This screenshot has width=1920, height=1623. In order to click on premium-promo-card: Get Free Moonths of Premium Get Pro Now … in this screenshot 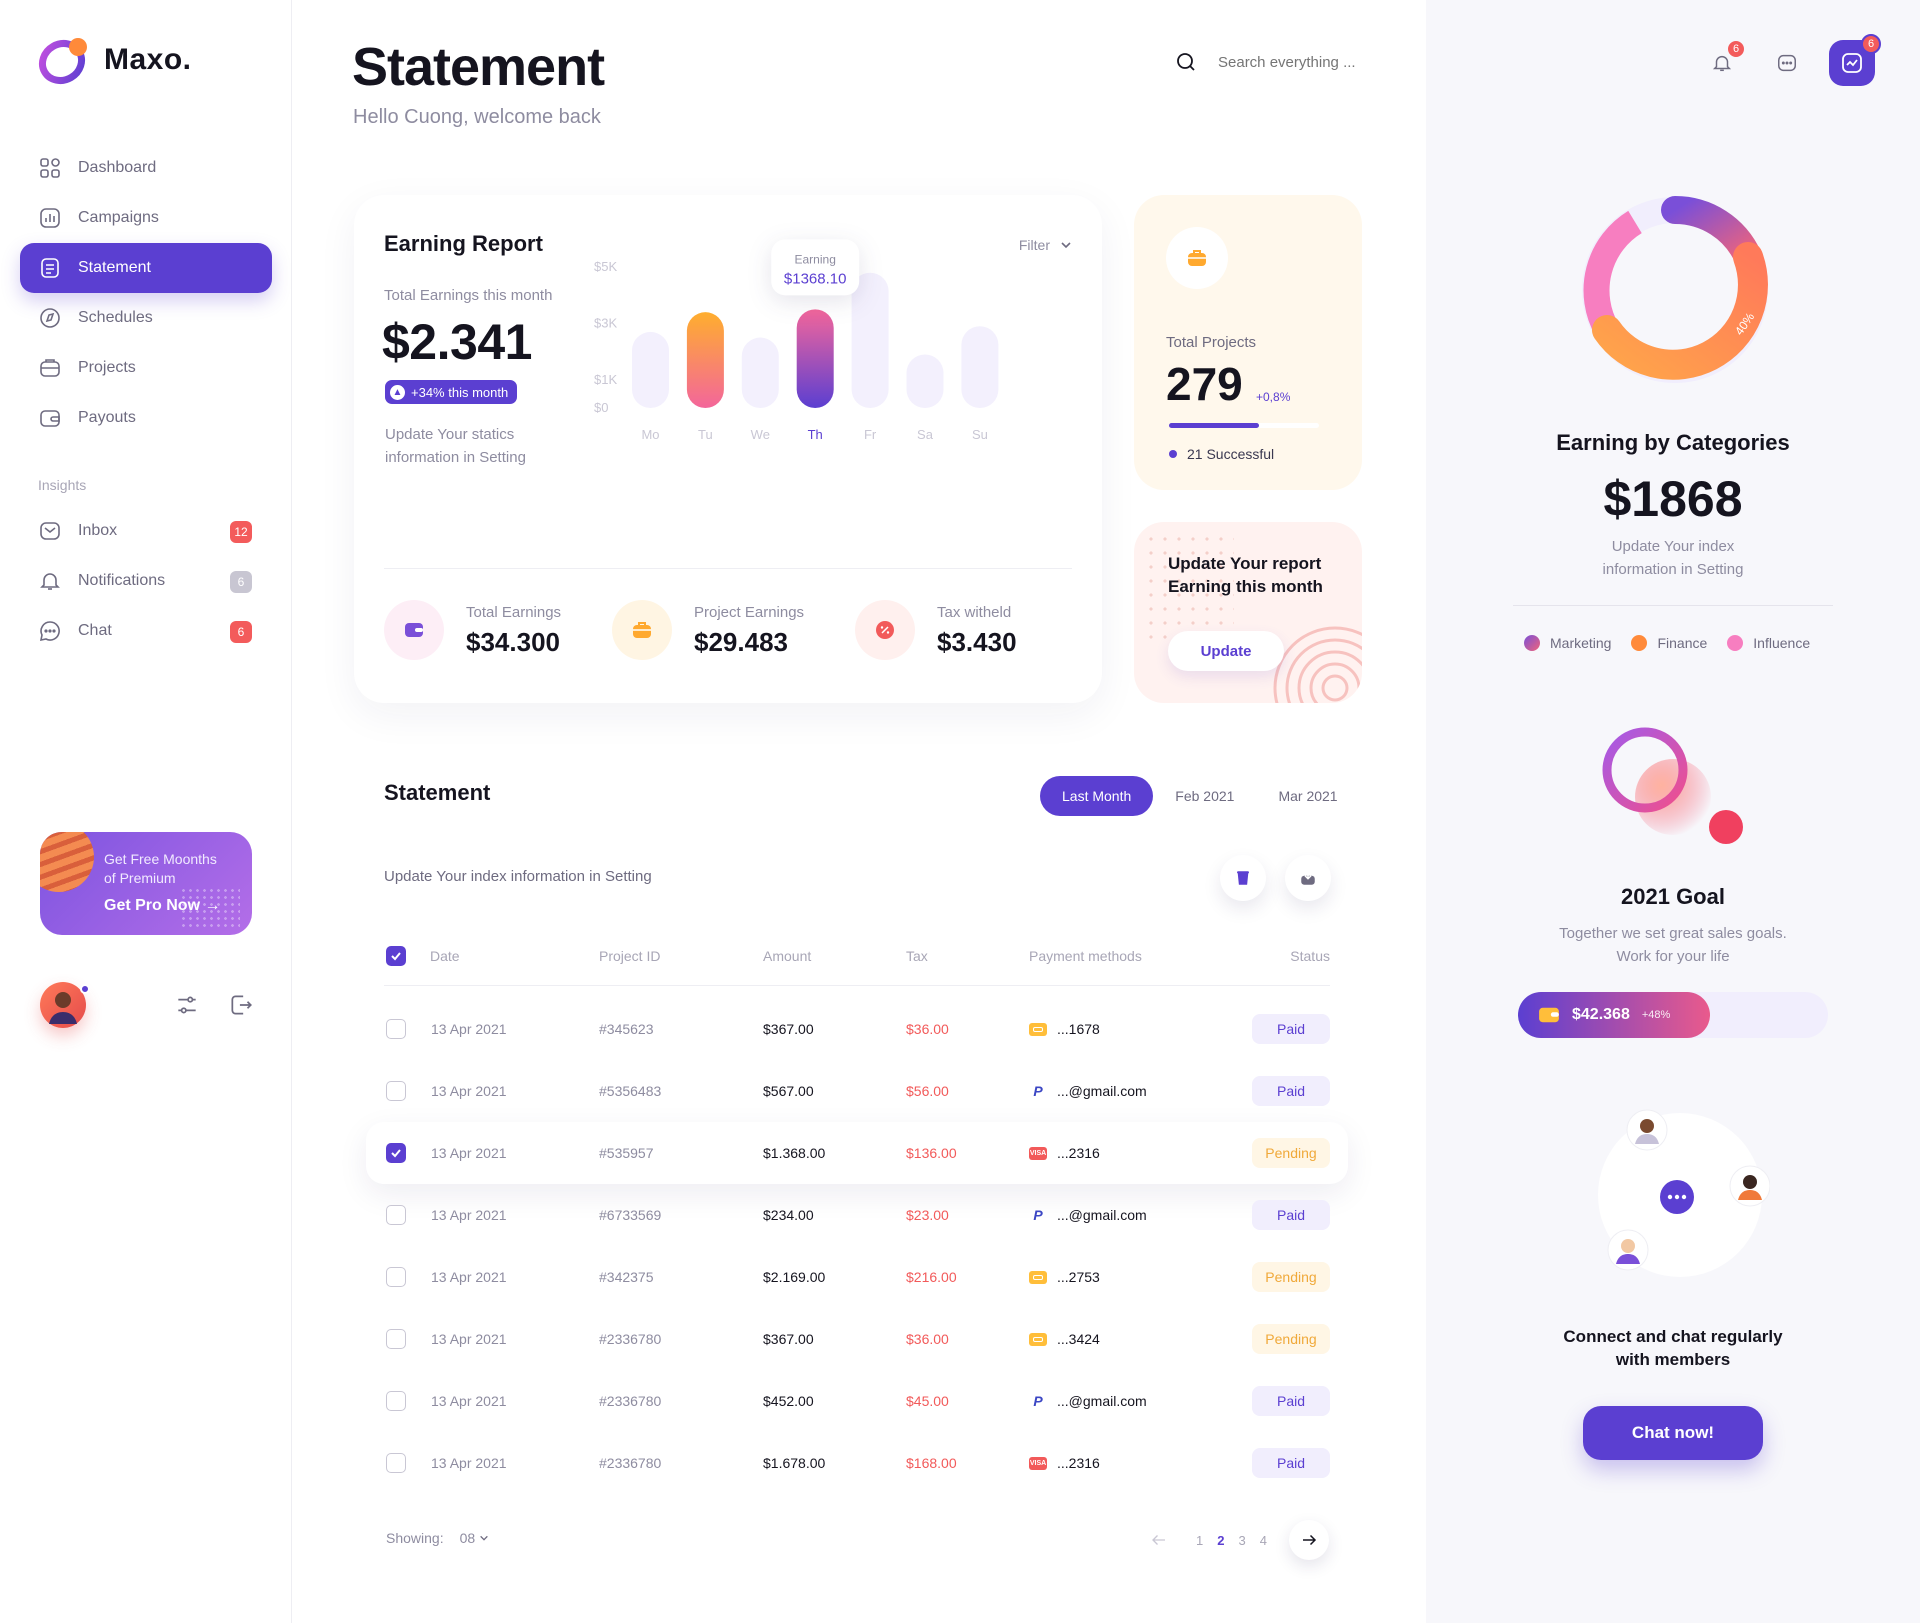, I will do `click(146, 883)`.